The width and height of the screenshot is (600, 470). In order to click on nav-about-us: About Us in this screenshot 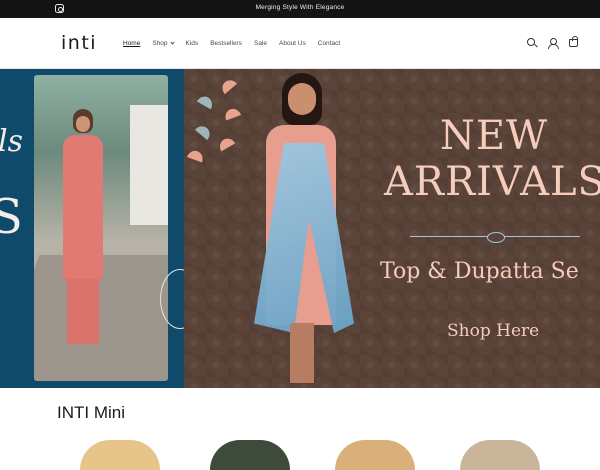, I will do `click(292, 43)`.